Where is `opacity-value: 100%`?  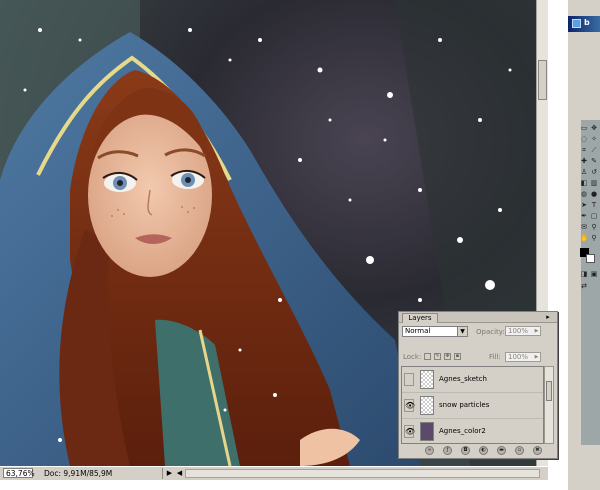 opacity-value: 100% is located at coordinates (518, 331).